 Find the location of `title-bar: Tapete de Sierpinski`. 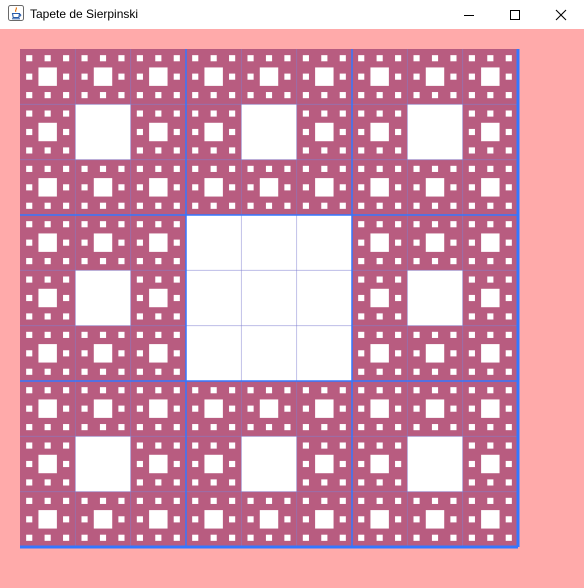

title-bar: Tapete de Sierpinski is located at coordinates (292, 14).